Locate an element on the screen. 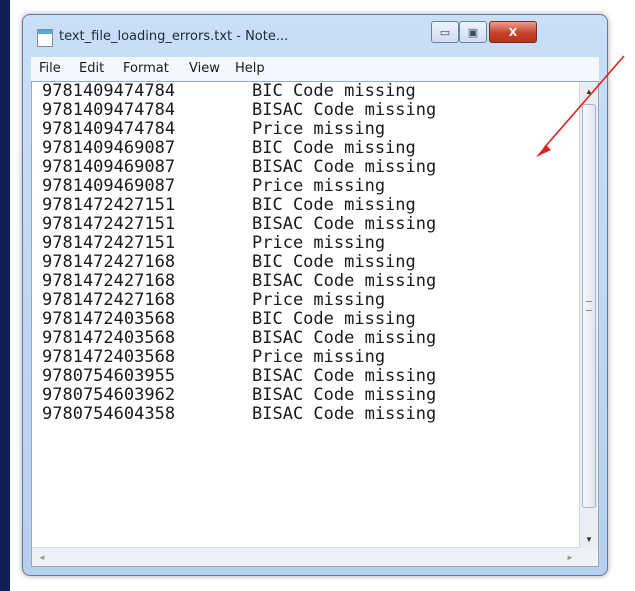  isbn-value: 9780754603962 is located at coordinates (109, 395).